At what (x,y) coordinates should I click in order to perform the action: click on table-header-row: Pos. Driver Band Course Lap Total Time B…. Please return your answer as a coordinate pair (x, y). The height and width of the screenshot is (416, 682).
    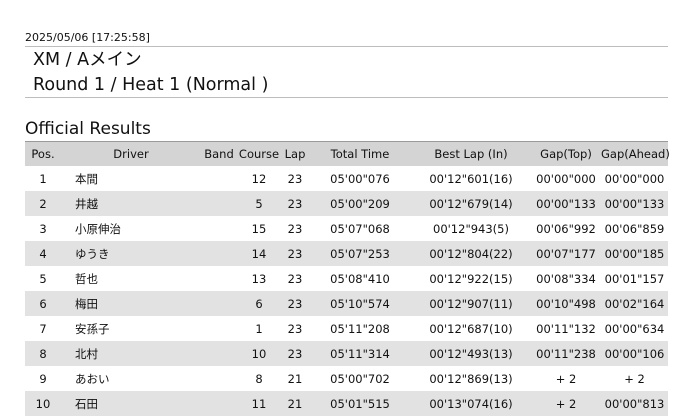
    Looking at the image, I should click on (347, 153).